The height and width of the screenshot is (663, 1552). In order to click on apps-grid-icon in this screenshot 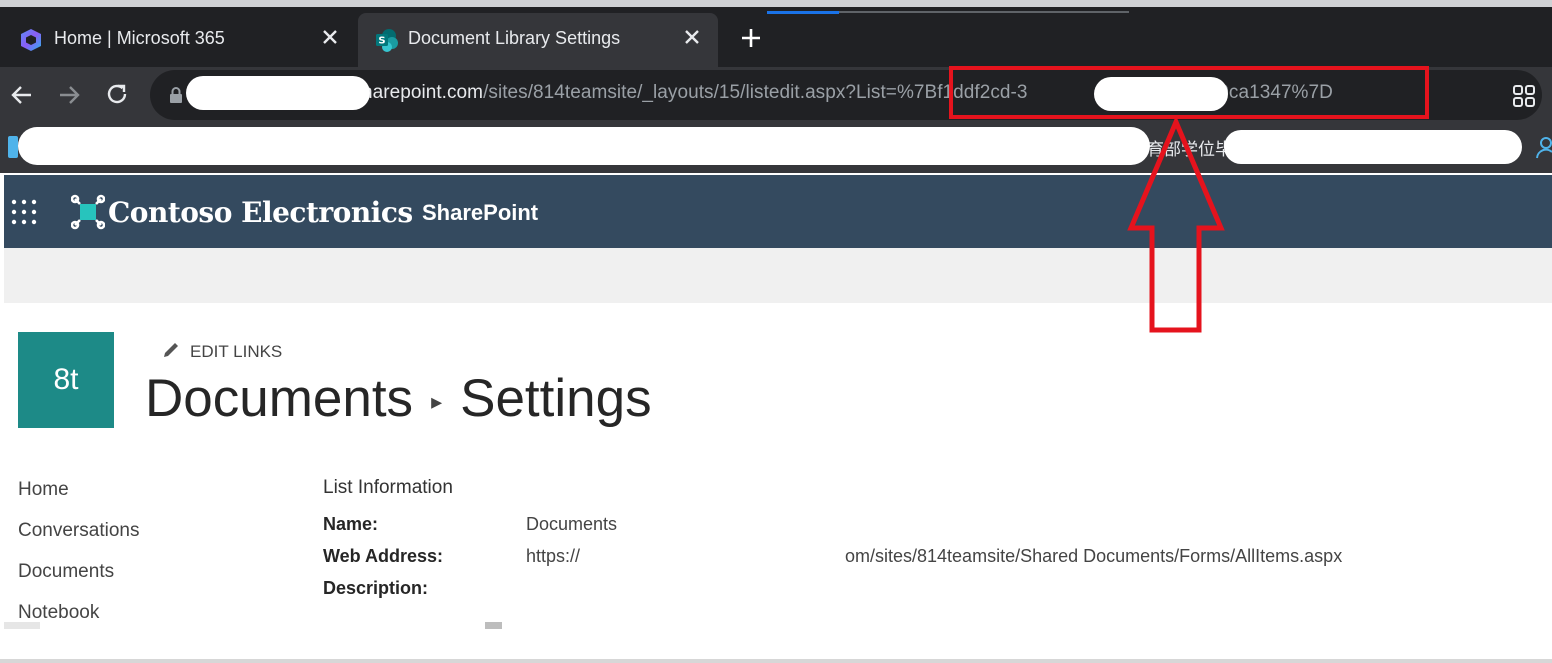, I will do `click(1524, 96)`.